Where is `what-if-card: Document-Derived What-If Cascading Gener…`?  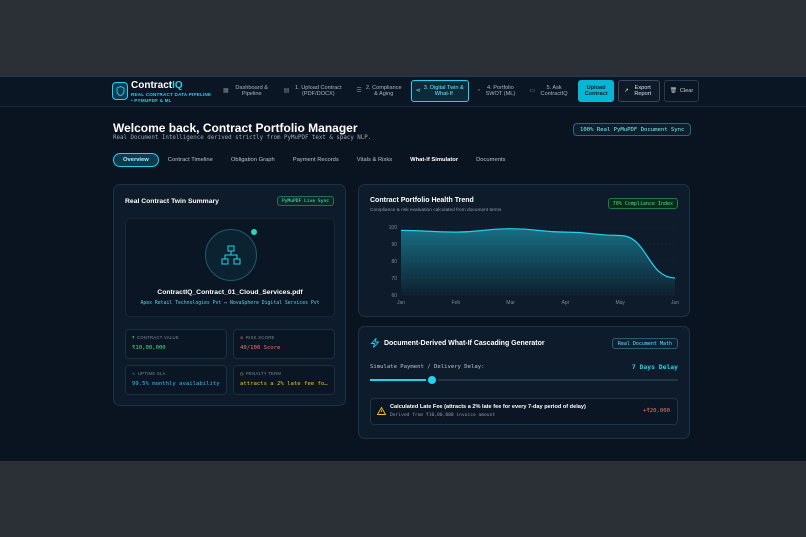 what-if-card: Document-Derived What-If Cascading Gener… is located at coordinates (524, 382).